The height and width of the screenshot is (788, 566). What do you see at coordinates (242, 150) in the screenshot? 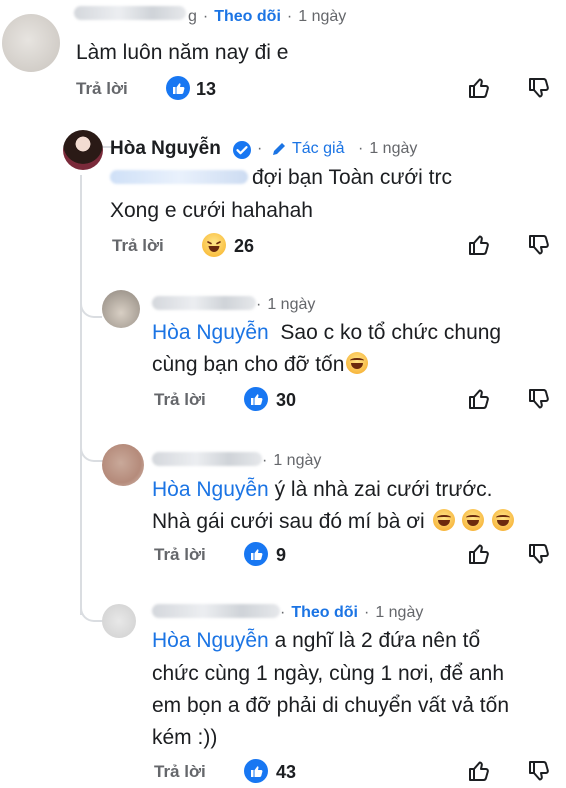
I see `verified-badge-icon` at bounding box center [242, 150].